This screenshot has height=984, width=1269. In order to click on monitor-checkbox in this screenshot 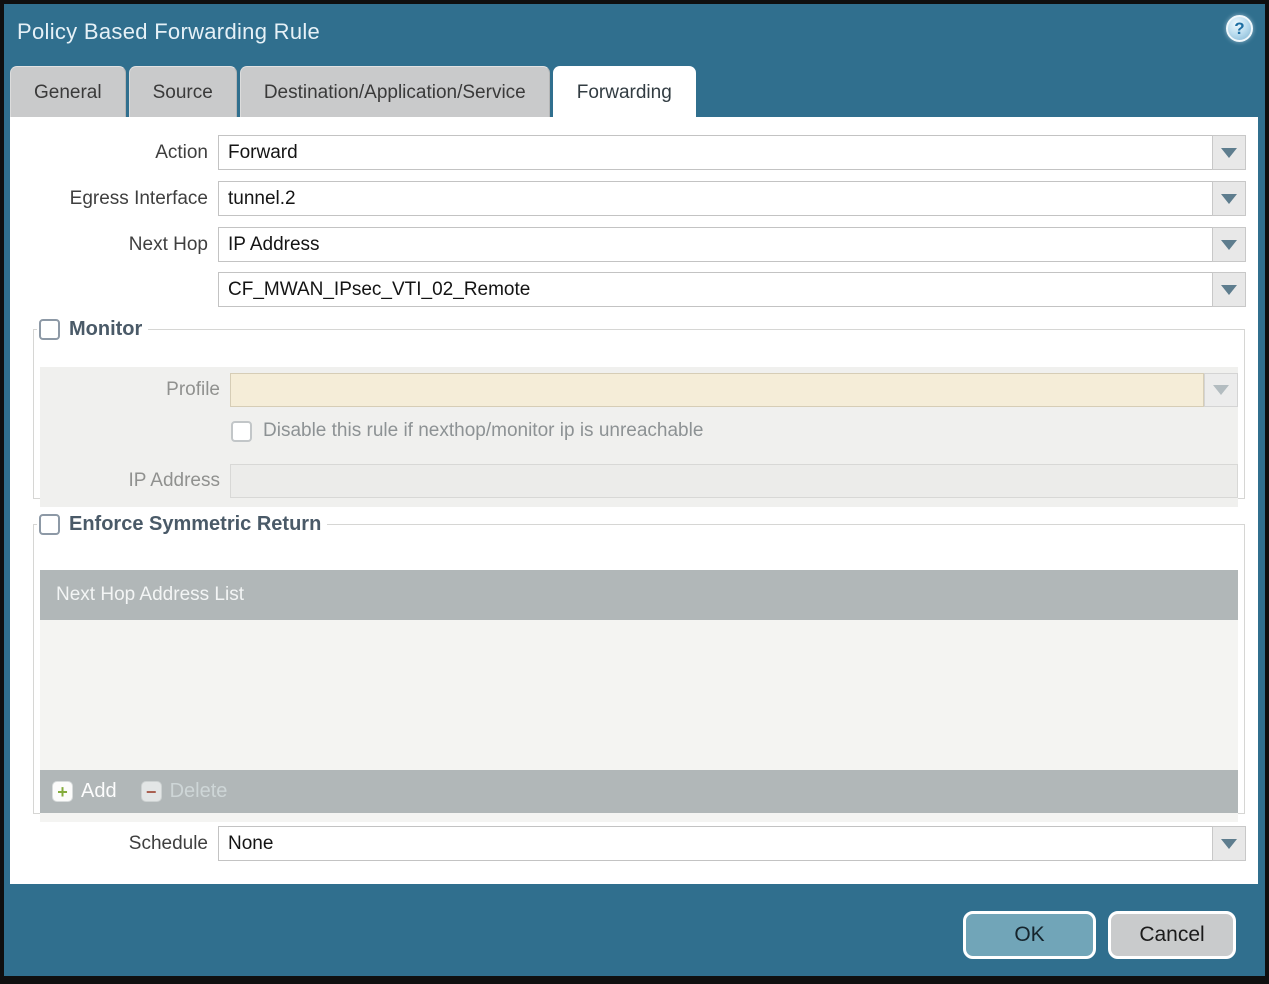, I will do `click(49, 329)`.